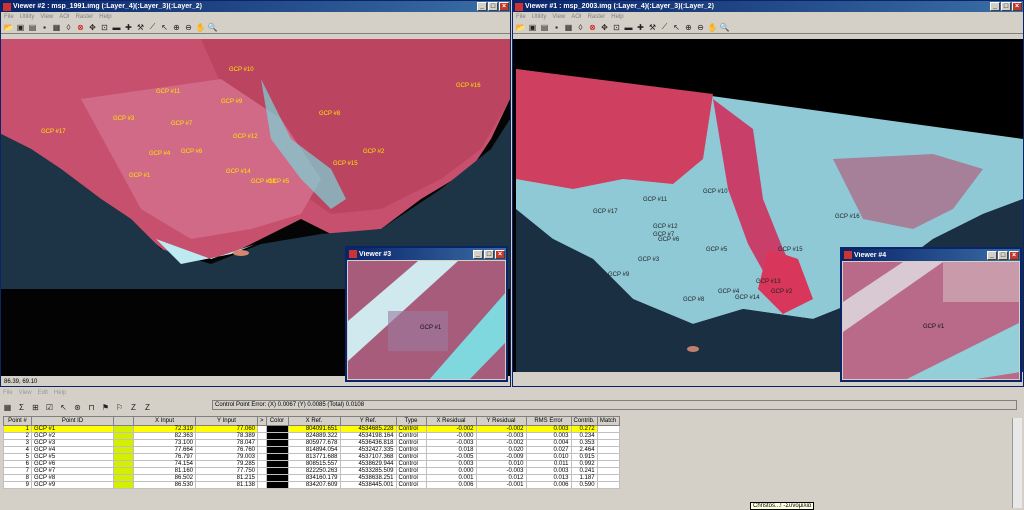  What do you see at coordinates (584, 485) in the screenshot?
I see `table-cell: 0.590` at bounding box center [584, 485].